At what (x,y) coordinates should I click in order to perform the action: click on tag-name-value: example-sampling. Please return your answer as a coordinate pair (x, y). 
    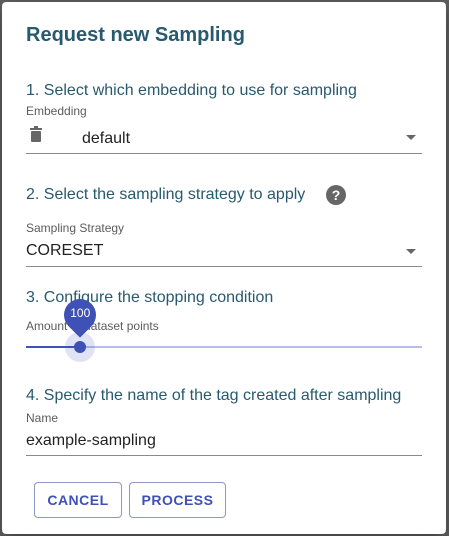
    Looking at the image, I should click on (91, 440).